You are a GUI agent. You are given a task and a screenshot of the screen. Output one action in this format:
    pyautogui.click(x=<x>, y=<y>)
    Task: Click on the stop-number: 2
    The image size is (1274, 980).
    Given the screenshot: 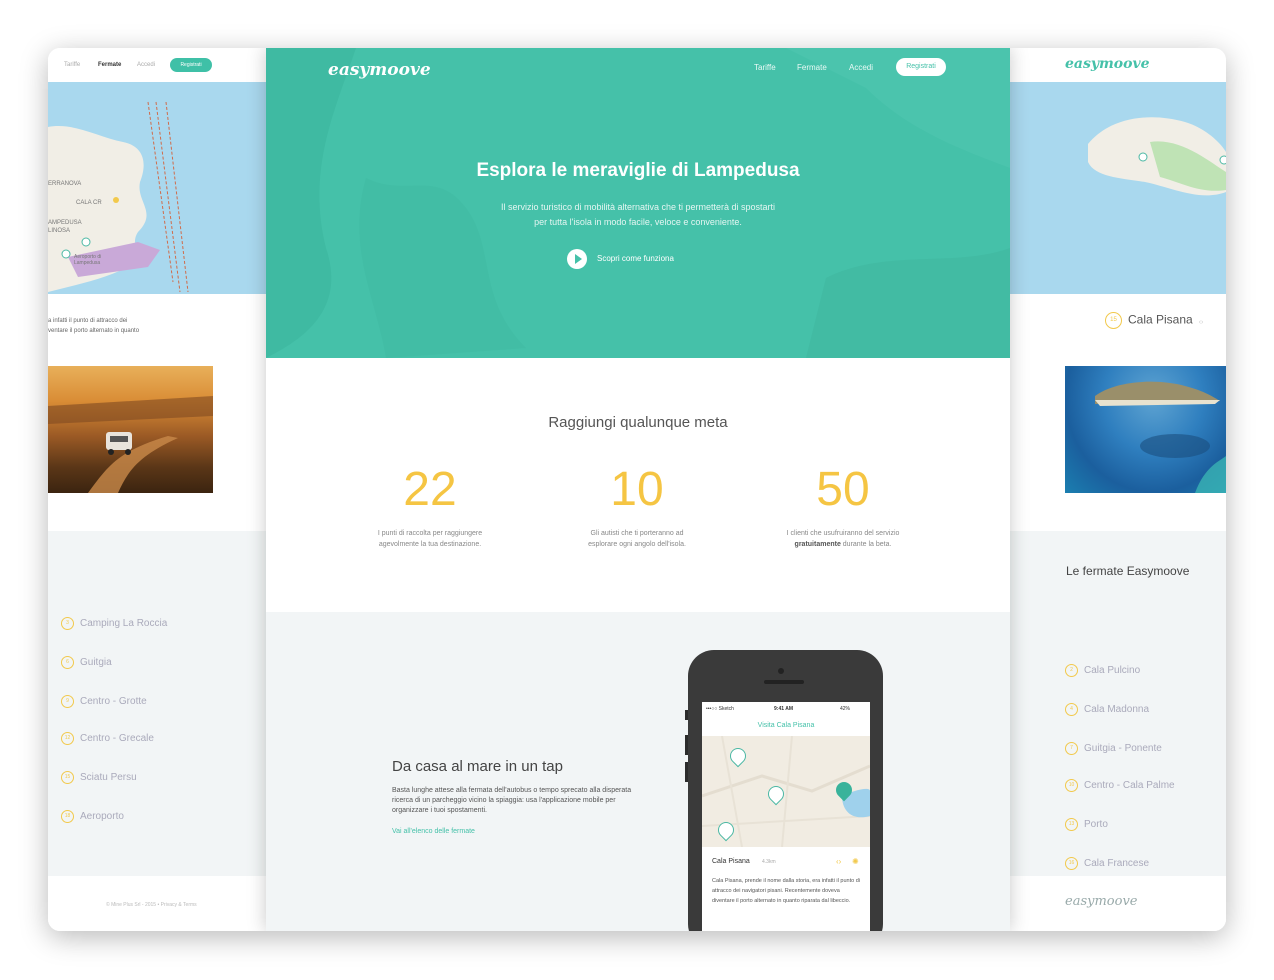 What is the action you would take?
    pyautogui.click(x=1071, y=670)
    